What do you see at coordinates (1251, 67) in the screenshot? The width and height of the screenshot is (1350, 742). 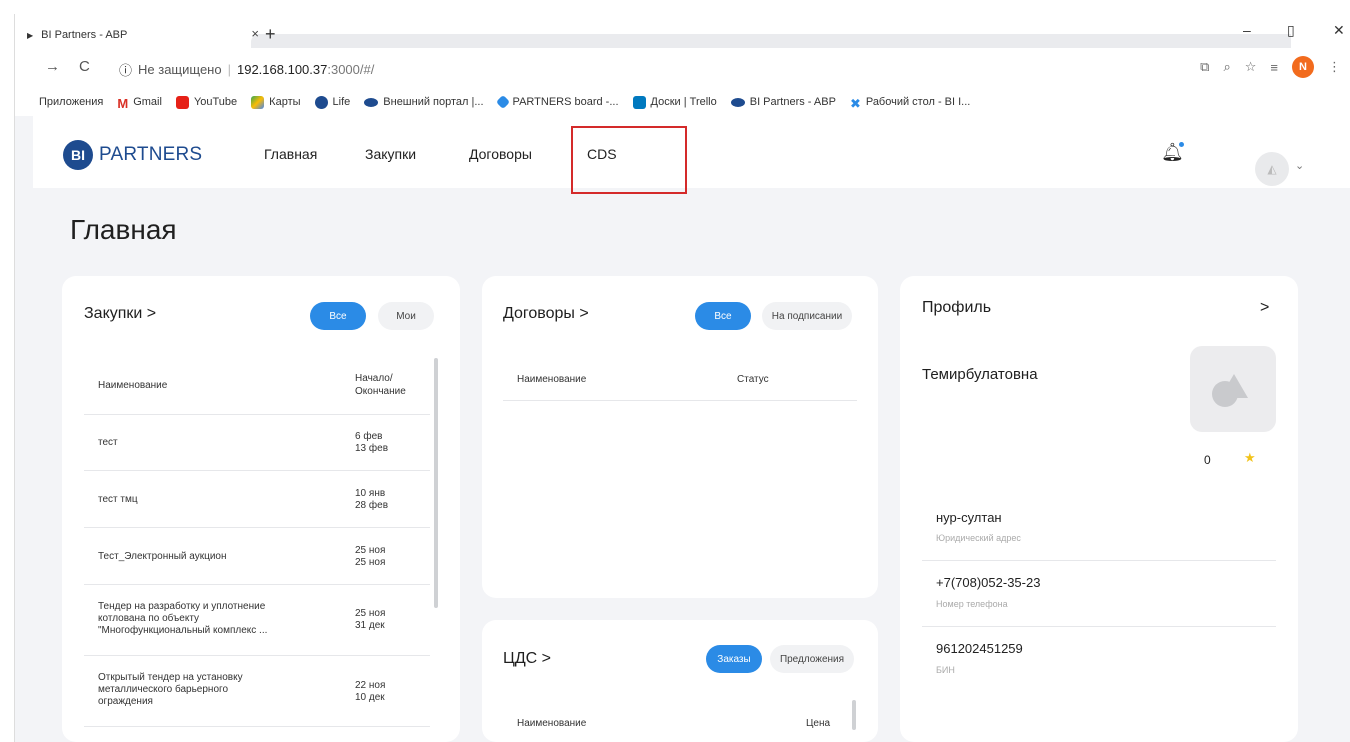 I see `bookmark-star-icon: ☆` at bounding box center [1251, 67].